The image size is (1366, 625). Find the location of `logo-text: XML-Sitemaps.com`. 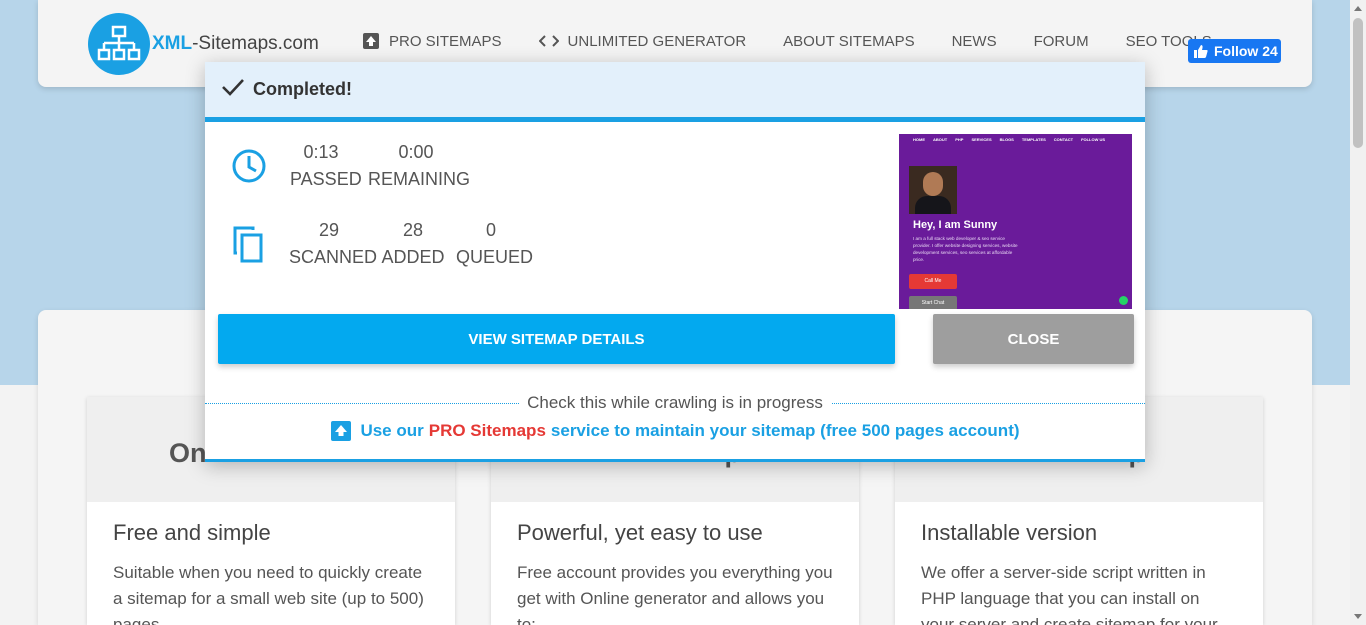

logo-text: XML-Sitemaps.com is located at coordinates (235, 43).